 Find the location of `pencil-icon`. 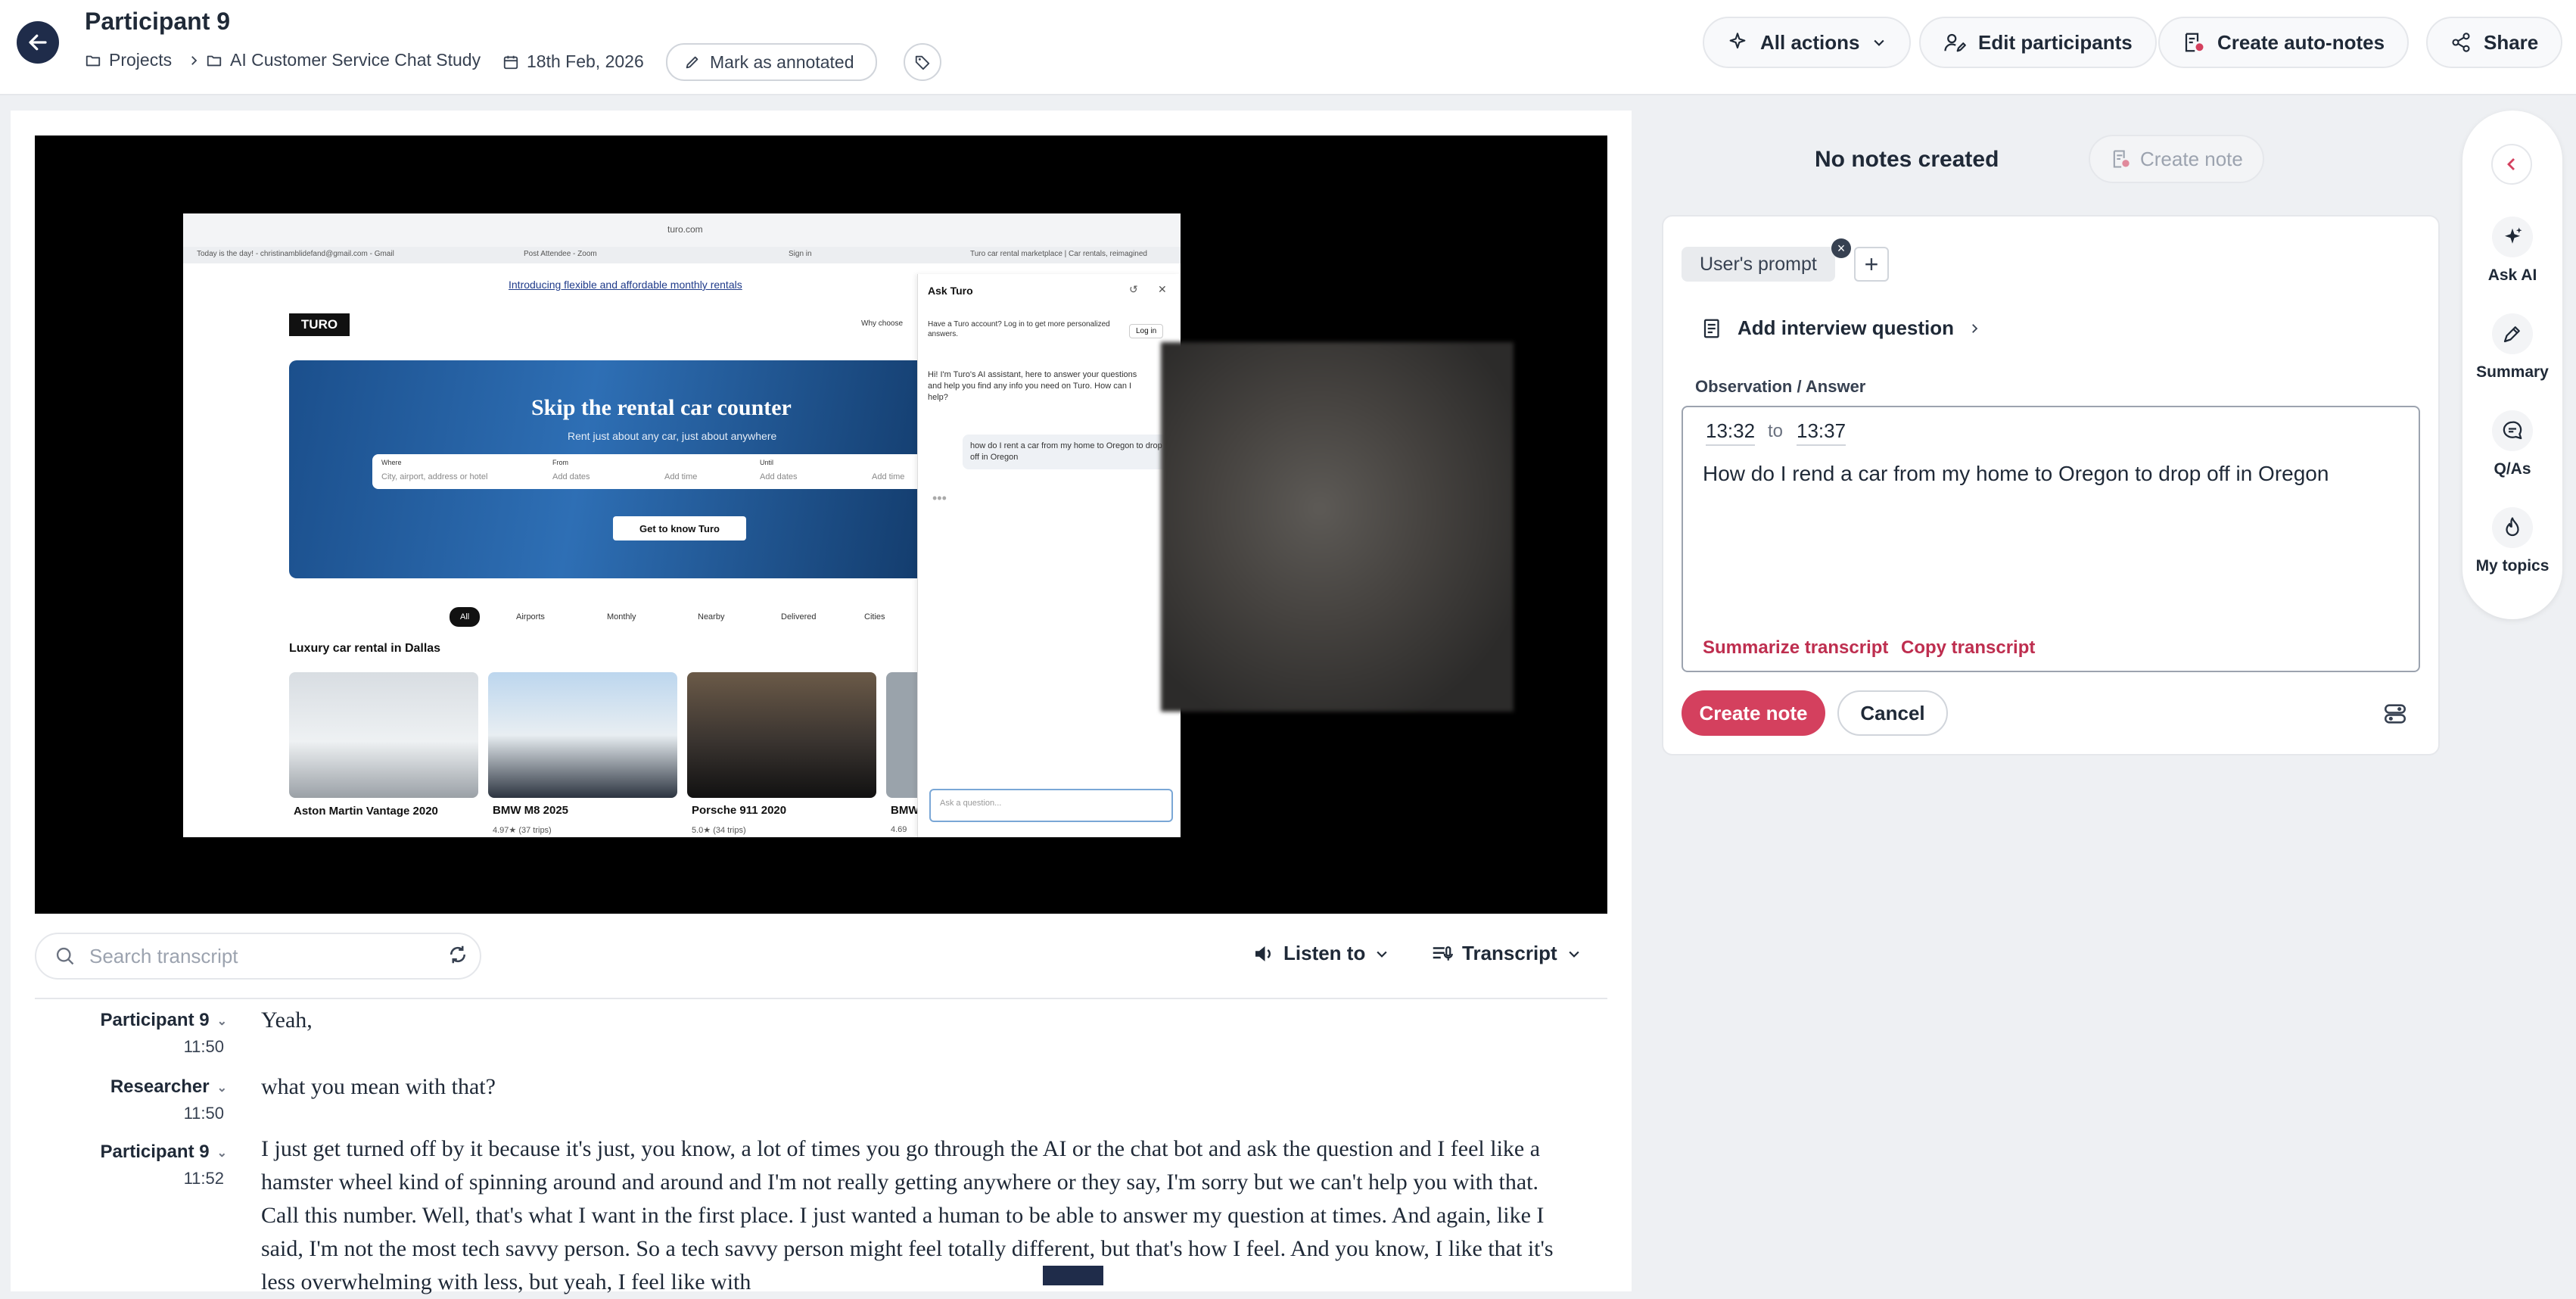

pencil-icon is located at coordinates (692, 62).